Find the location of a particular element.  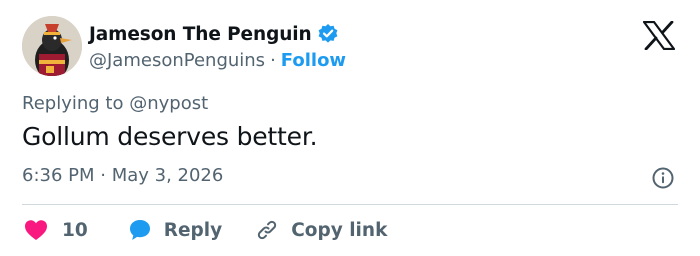

info-icon is located at coordinates (663, 178).